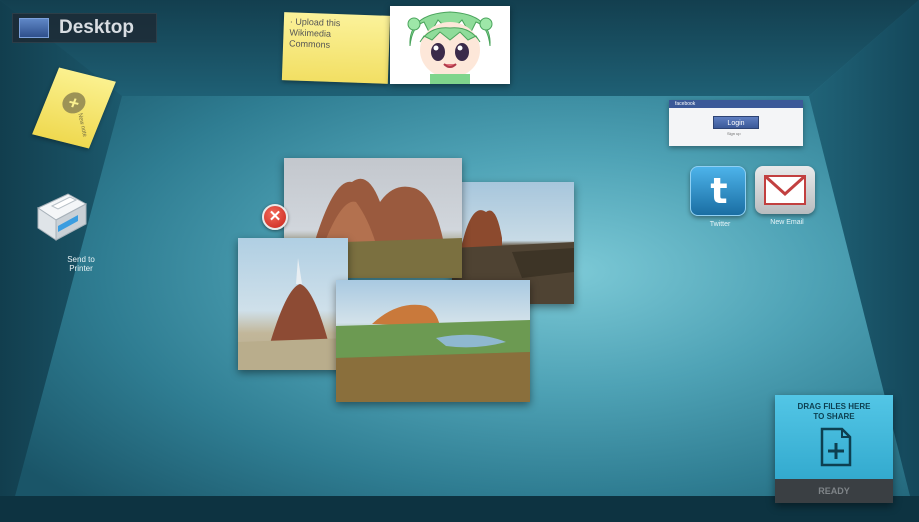 The image size is (919, 522). I want to click on share-drop-zone: DRAG FILES HERE TO SHARE READY, so click(834, 449).